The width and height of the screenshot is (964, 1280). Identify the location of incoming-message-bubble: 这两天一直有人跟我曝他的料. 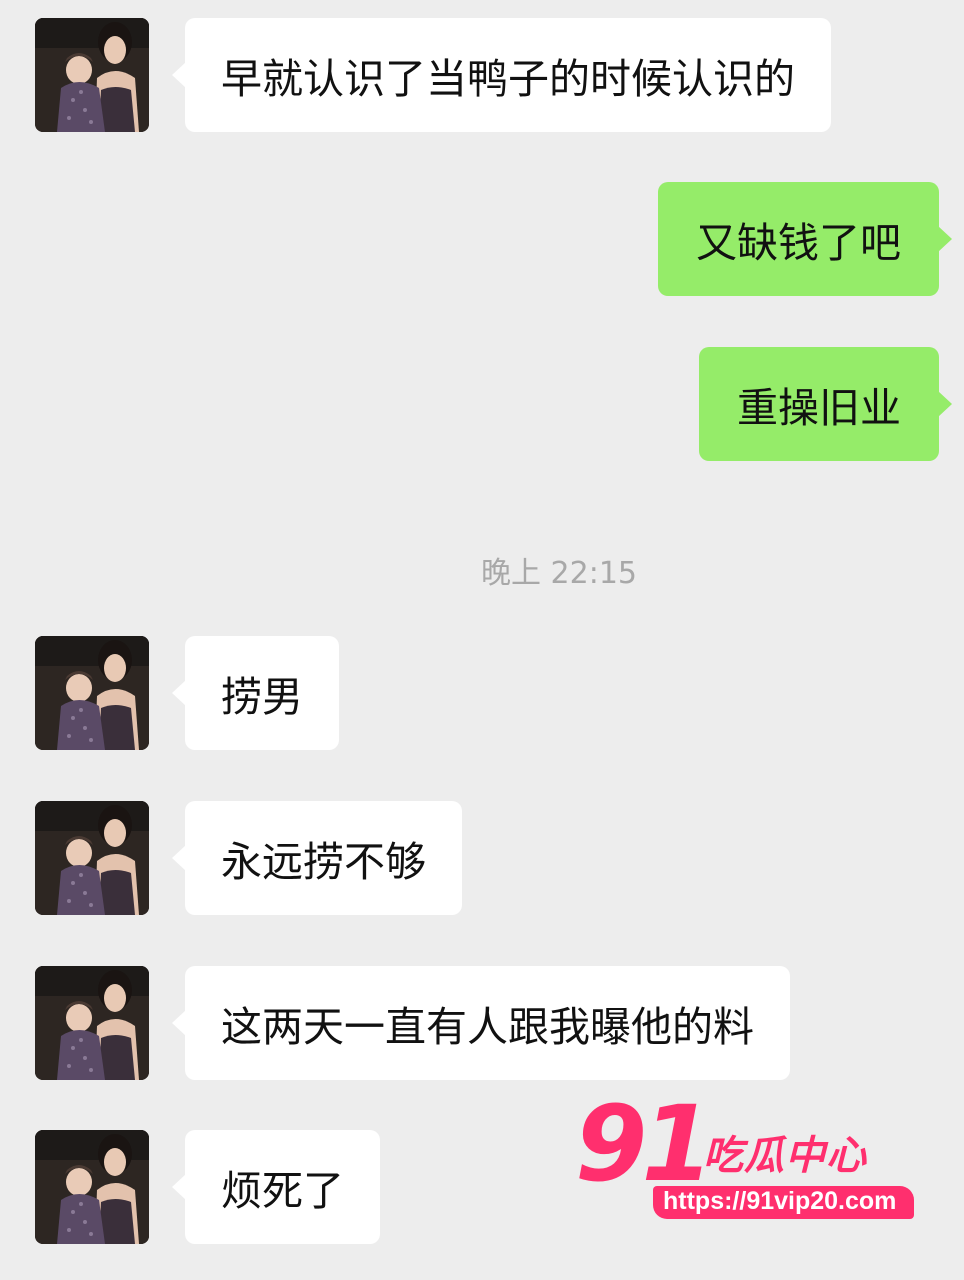
(481, 1023).